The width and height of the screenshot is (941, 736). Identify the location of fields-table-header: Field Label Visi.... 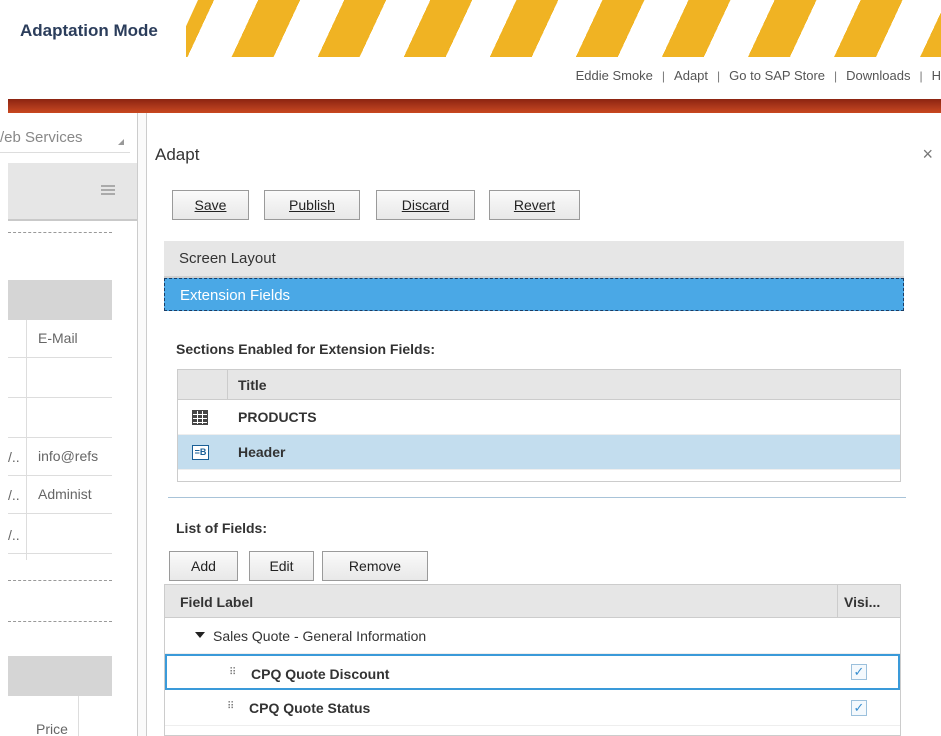
(532, 601).